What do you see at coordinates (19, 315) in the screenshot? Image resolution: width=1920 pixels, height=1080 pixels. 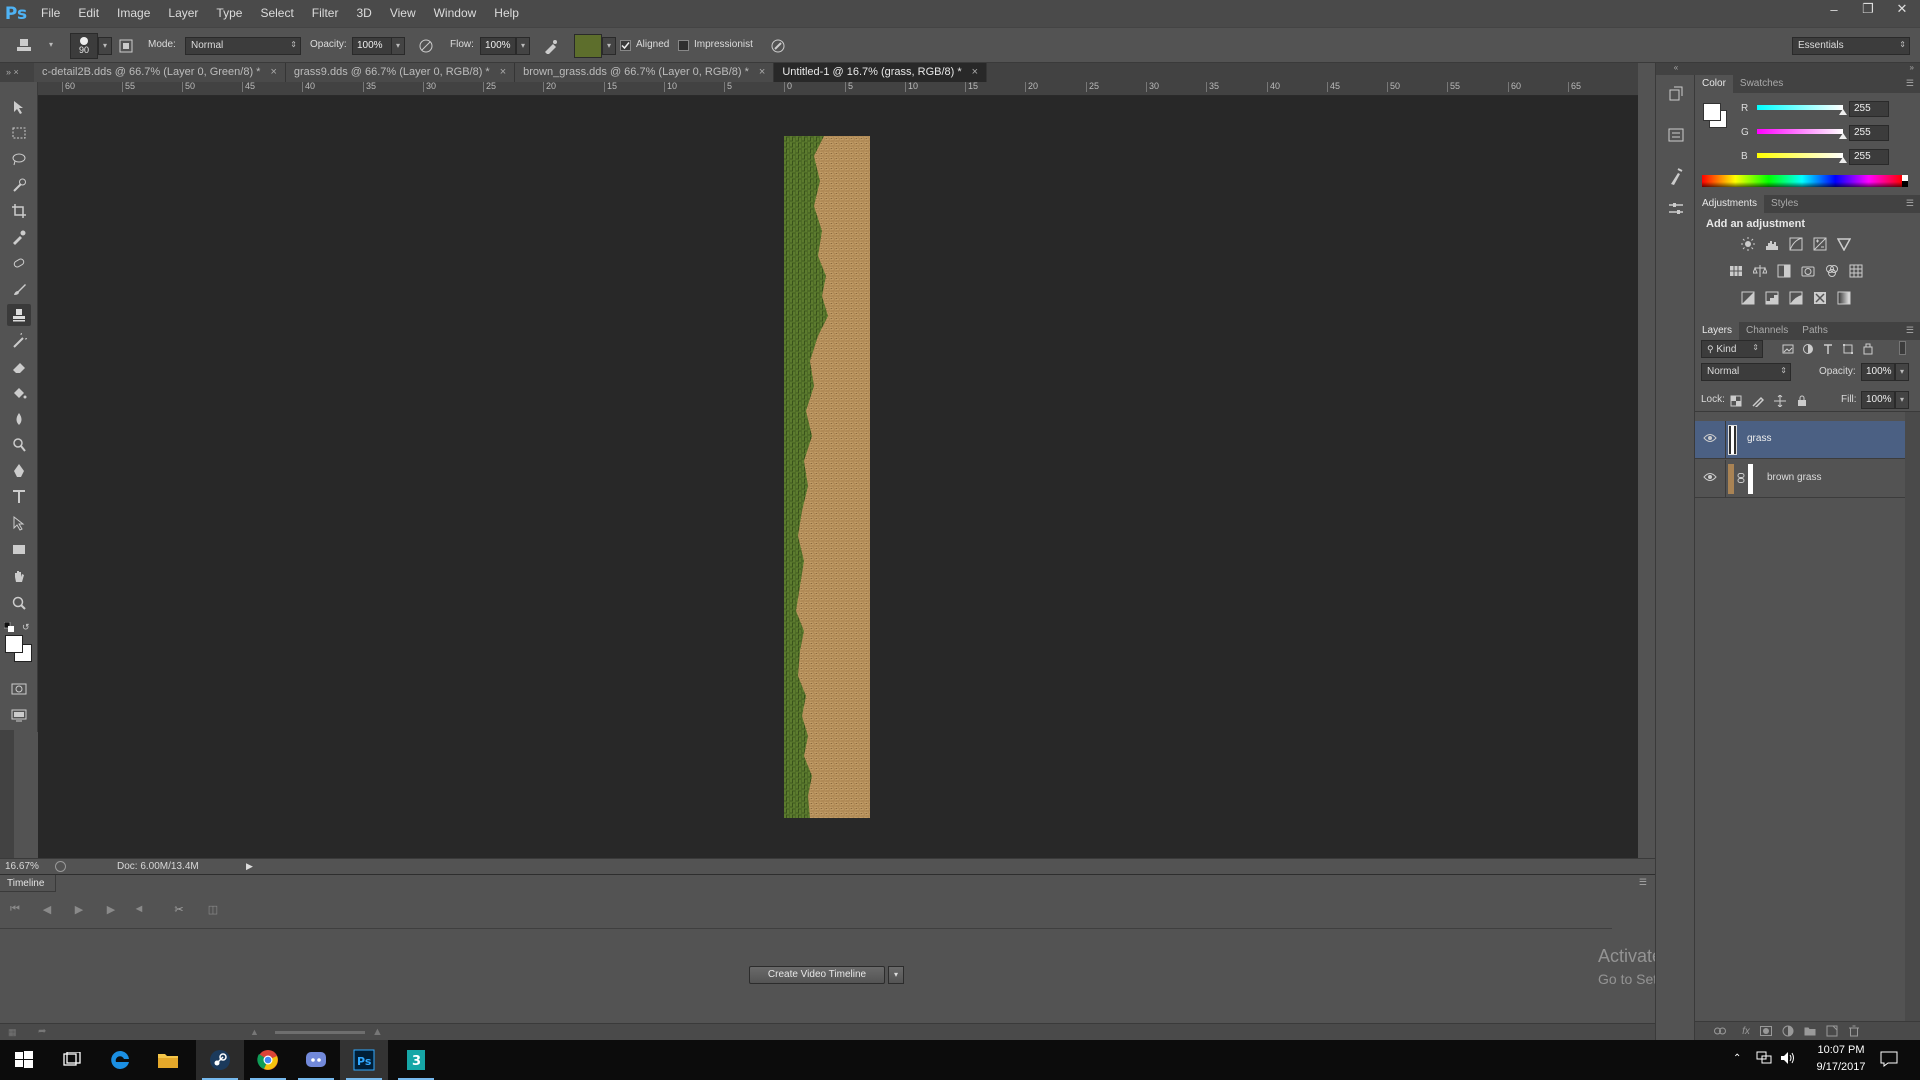 I see `clone-stamp-tool-icon` at bounding box center [19, 315].